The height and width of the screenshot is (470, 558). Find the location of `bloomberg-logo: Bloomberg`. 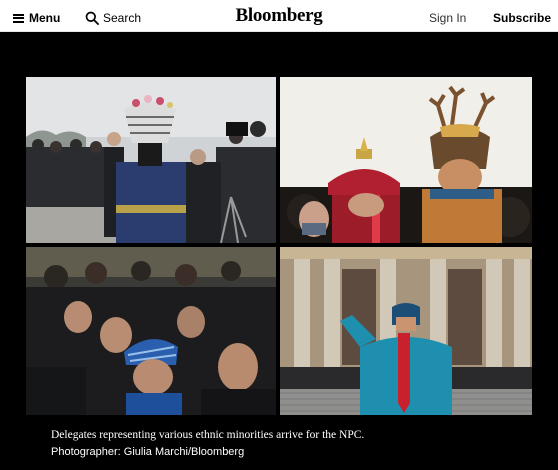

bloomberg-logo: Bloomberg is located at coordinates (278, 15).